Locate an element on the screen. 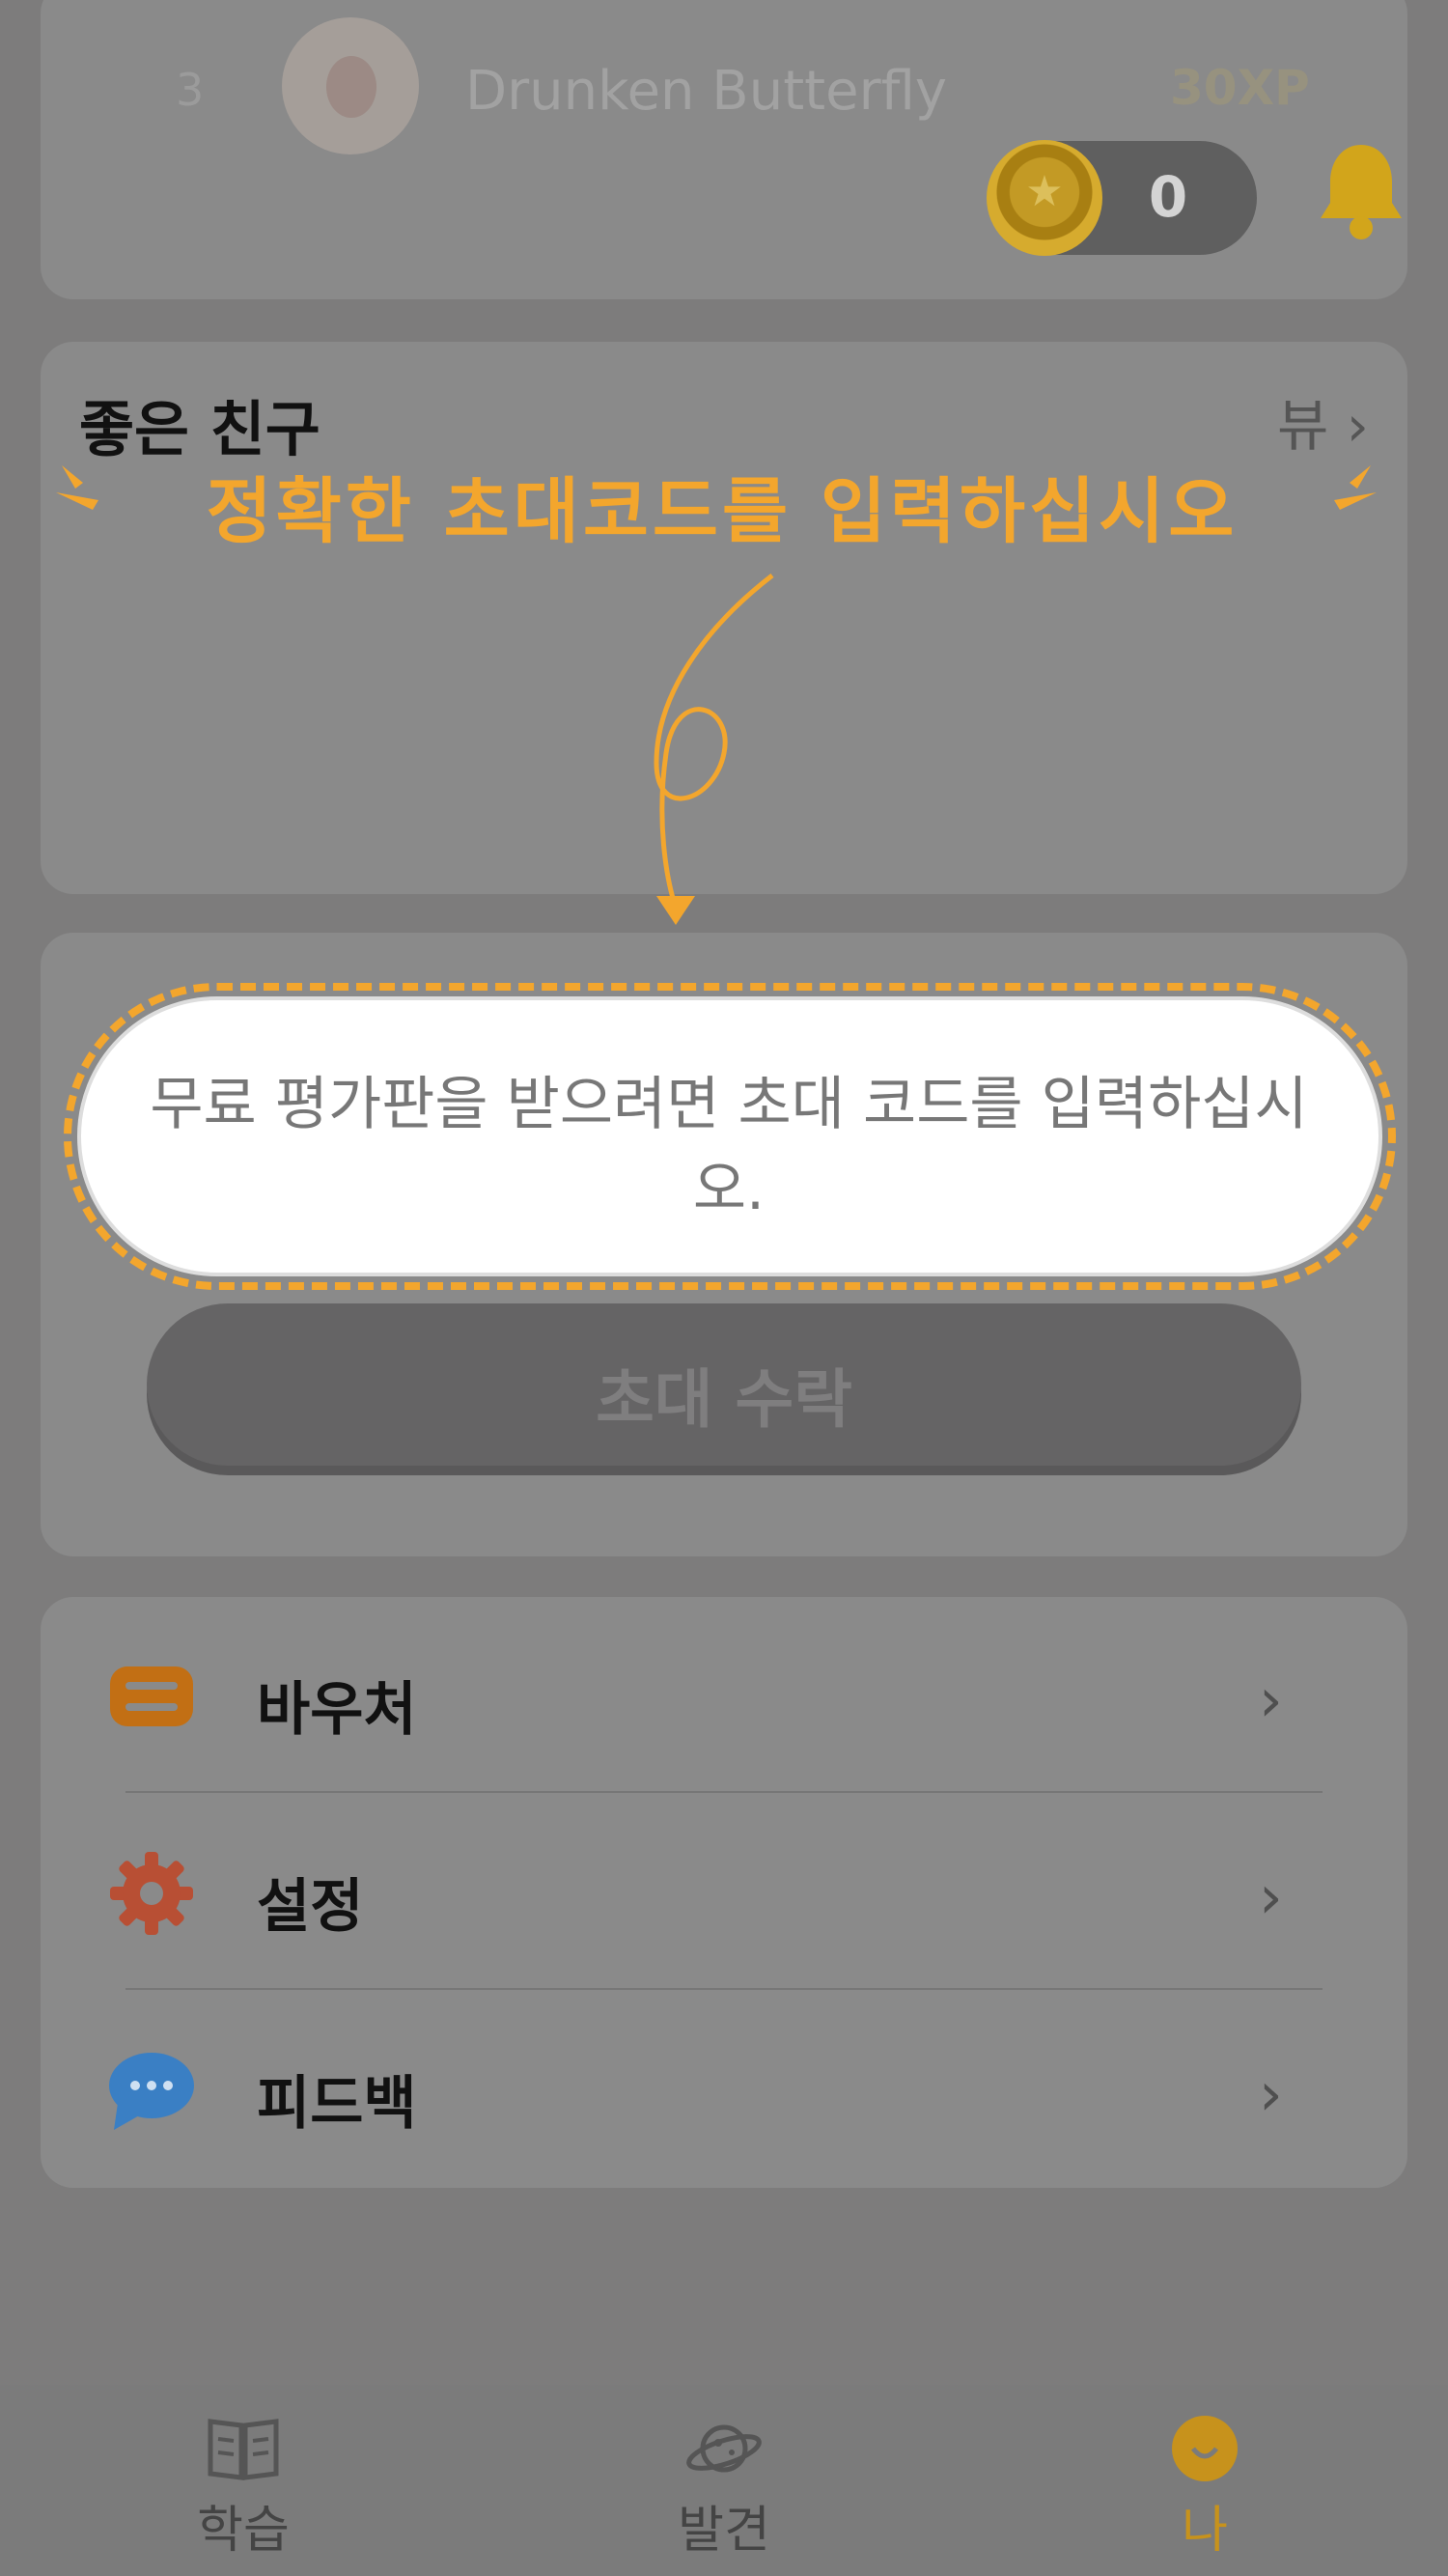 The height and width of the screenshot is (2576, 1448). coin-icon: ★ is located at coordinates (1045, 198).